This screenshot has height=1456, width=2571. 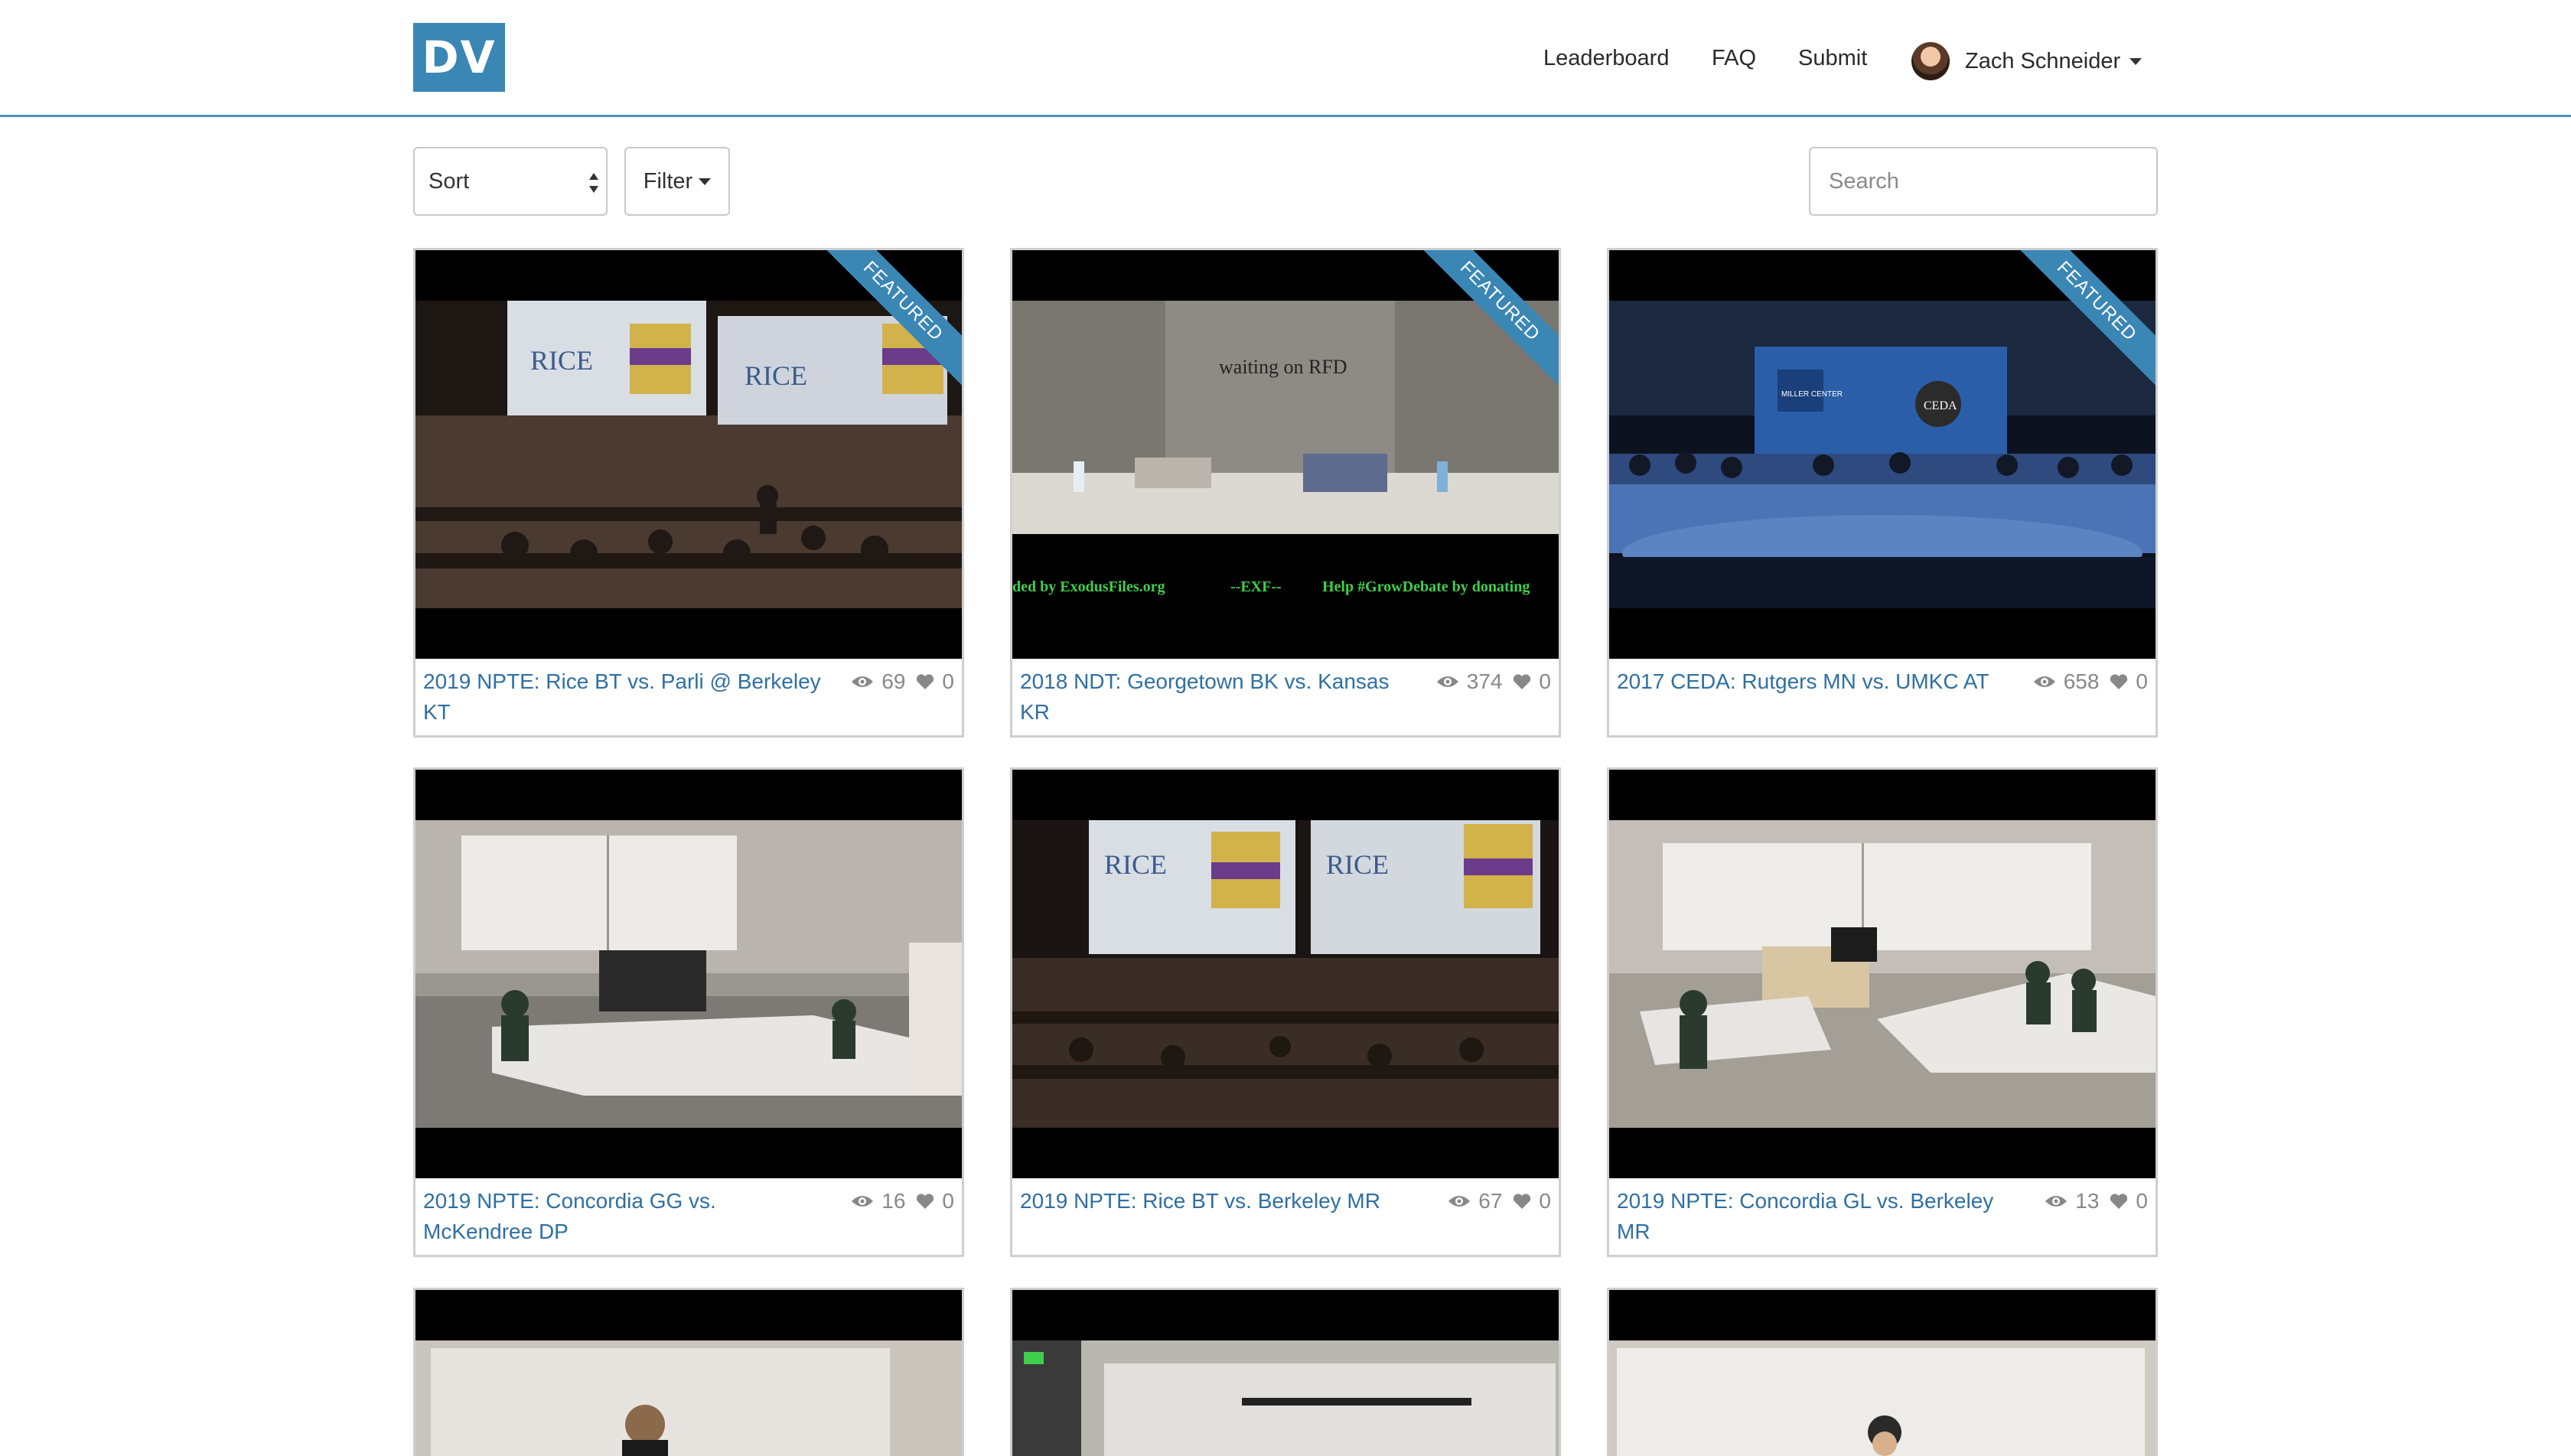 I want to click on view-count: 374, so click(x=1484, y=681).